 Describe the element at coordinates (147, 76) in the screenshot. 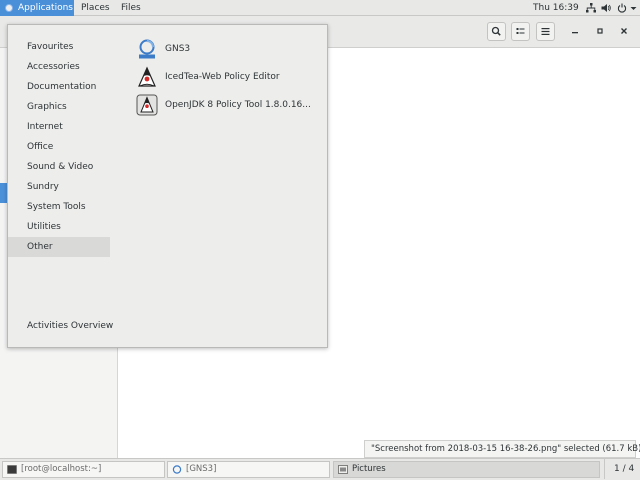

I see `java-icon` at that location.